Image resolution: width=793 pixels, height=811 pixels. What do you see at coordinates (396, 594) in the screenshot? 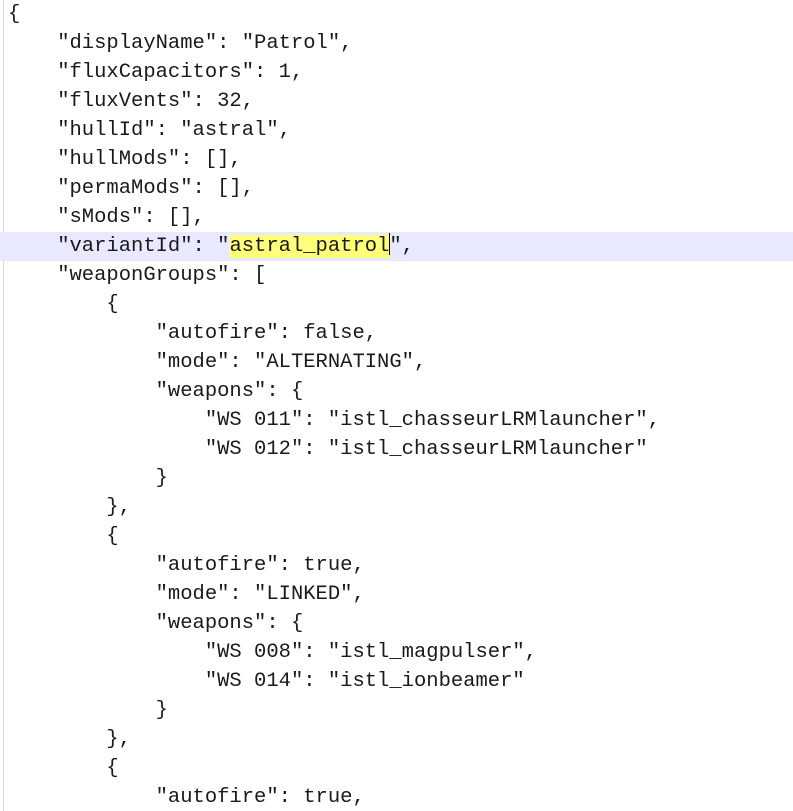
I see `code-line: "mode": "LINKED",` at bounding box center [396, 594].